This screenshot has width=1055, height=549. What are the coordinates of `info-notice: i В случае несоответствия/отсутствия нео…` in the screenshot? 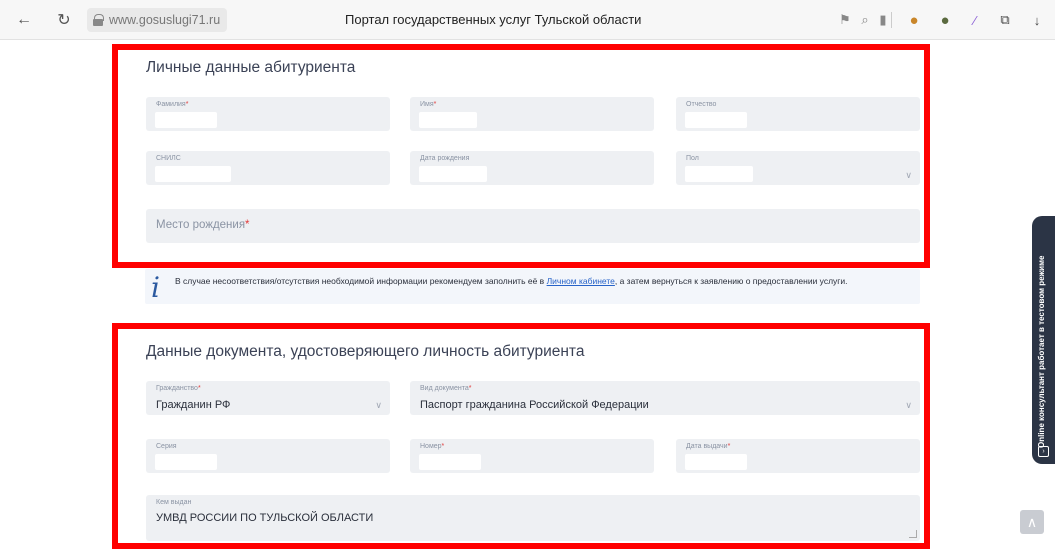 It's located at (532, 286).